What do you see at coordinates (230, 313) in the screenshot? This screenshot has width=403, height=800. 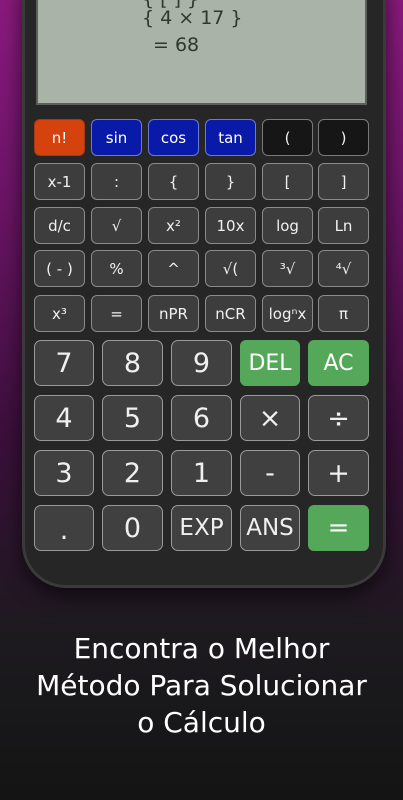 I see `ncr-key: nCR` at bounding box center [230, 313].